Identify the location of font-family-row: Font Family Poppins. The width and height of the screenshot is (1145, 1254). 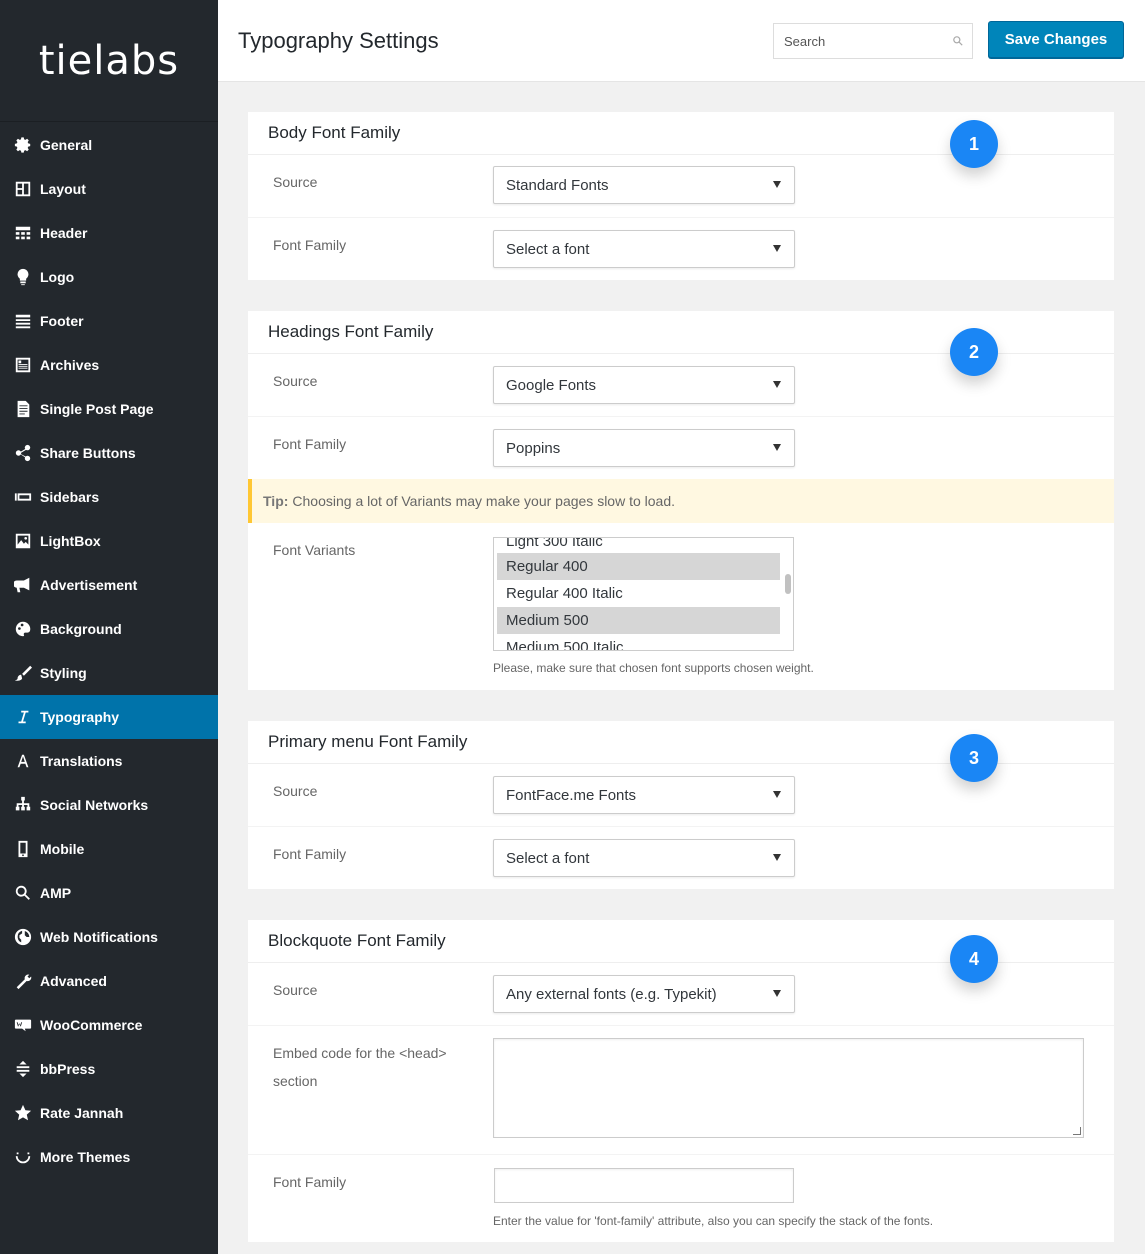
(681, 448).